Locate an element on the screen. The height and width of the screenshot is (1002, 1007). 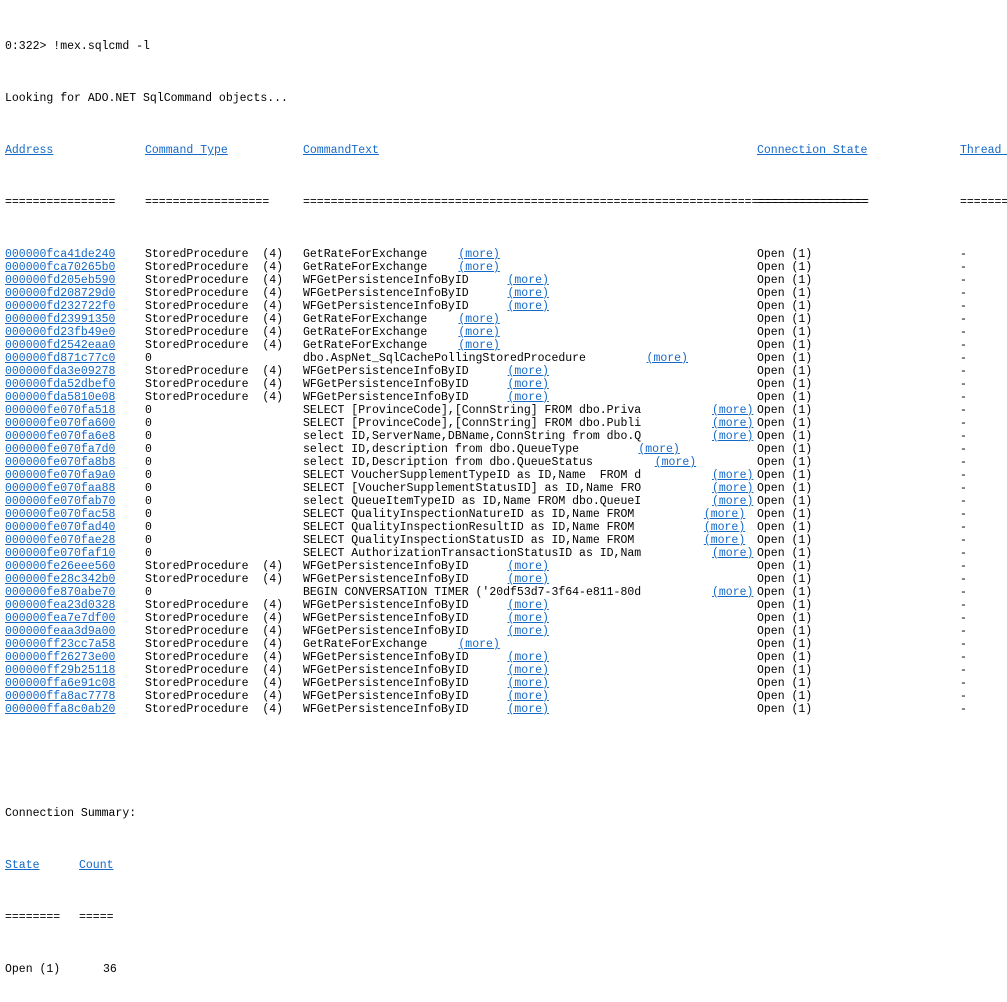
address-link: 000000fe070faa88 is located at coordinates (60, 488).